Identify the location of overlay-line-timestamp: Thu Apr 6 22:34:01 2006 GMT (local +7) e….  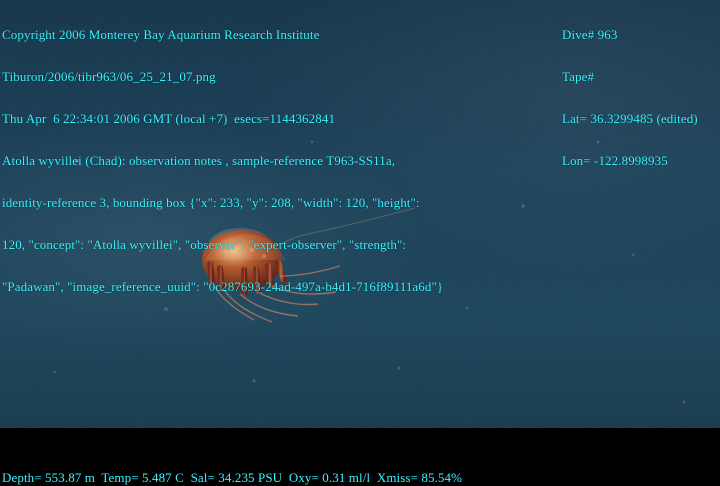
(169, 118).